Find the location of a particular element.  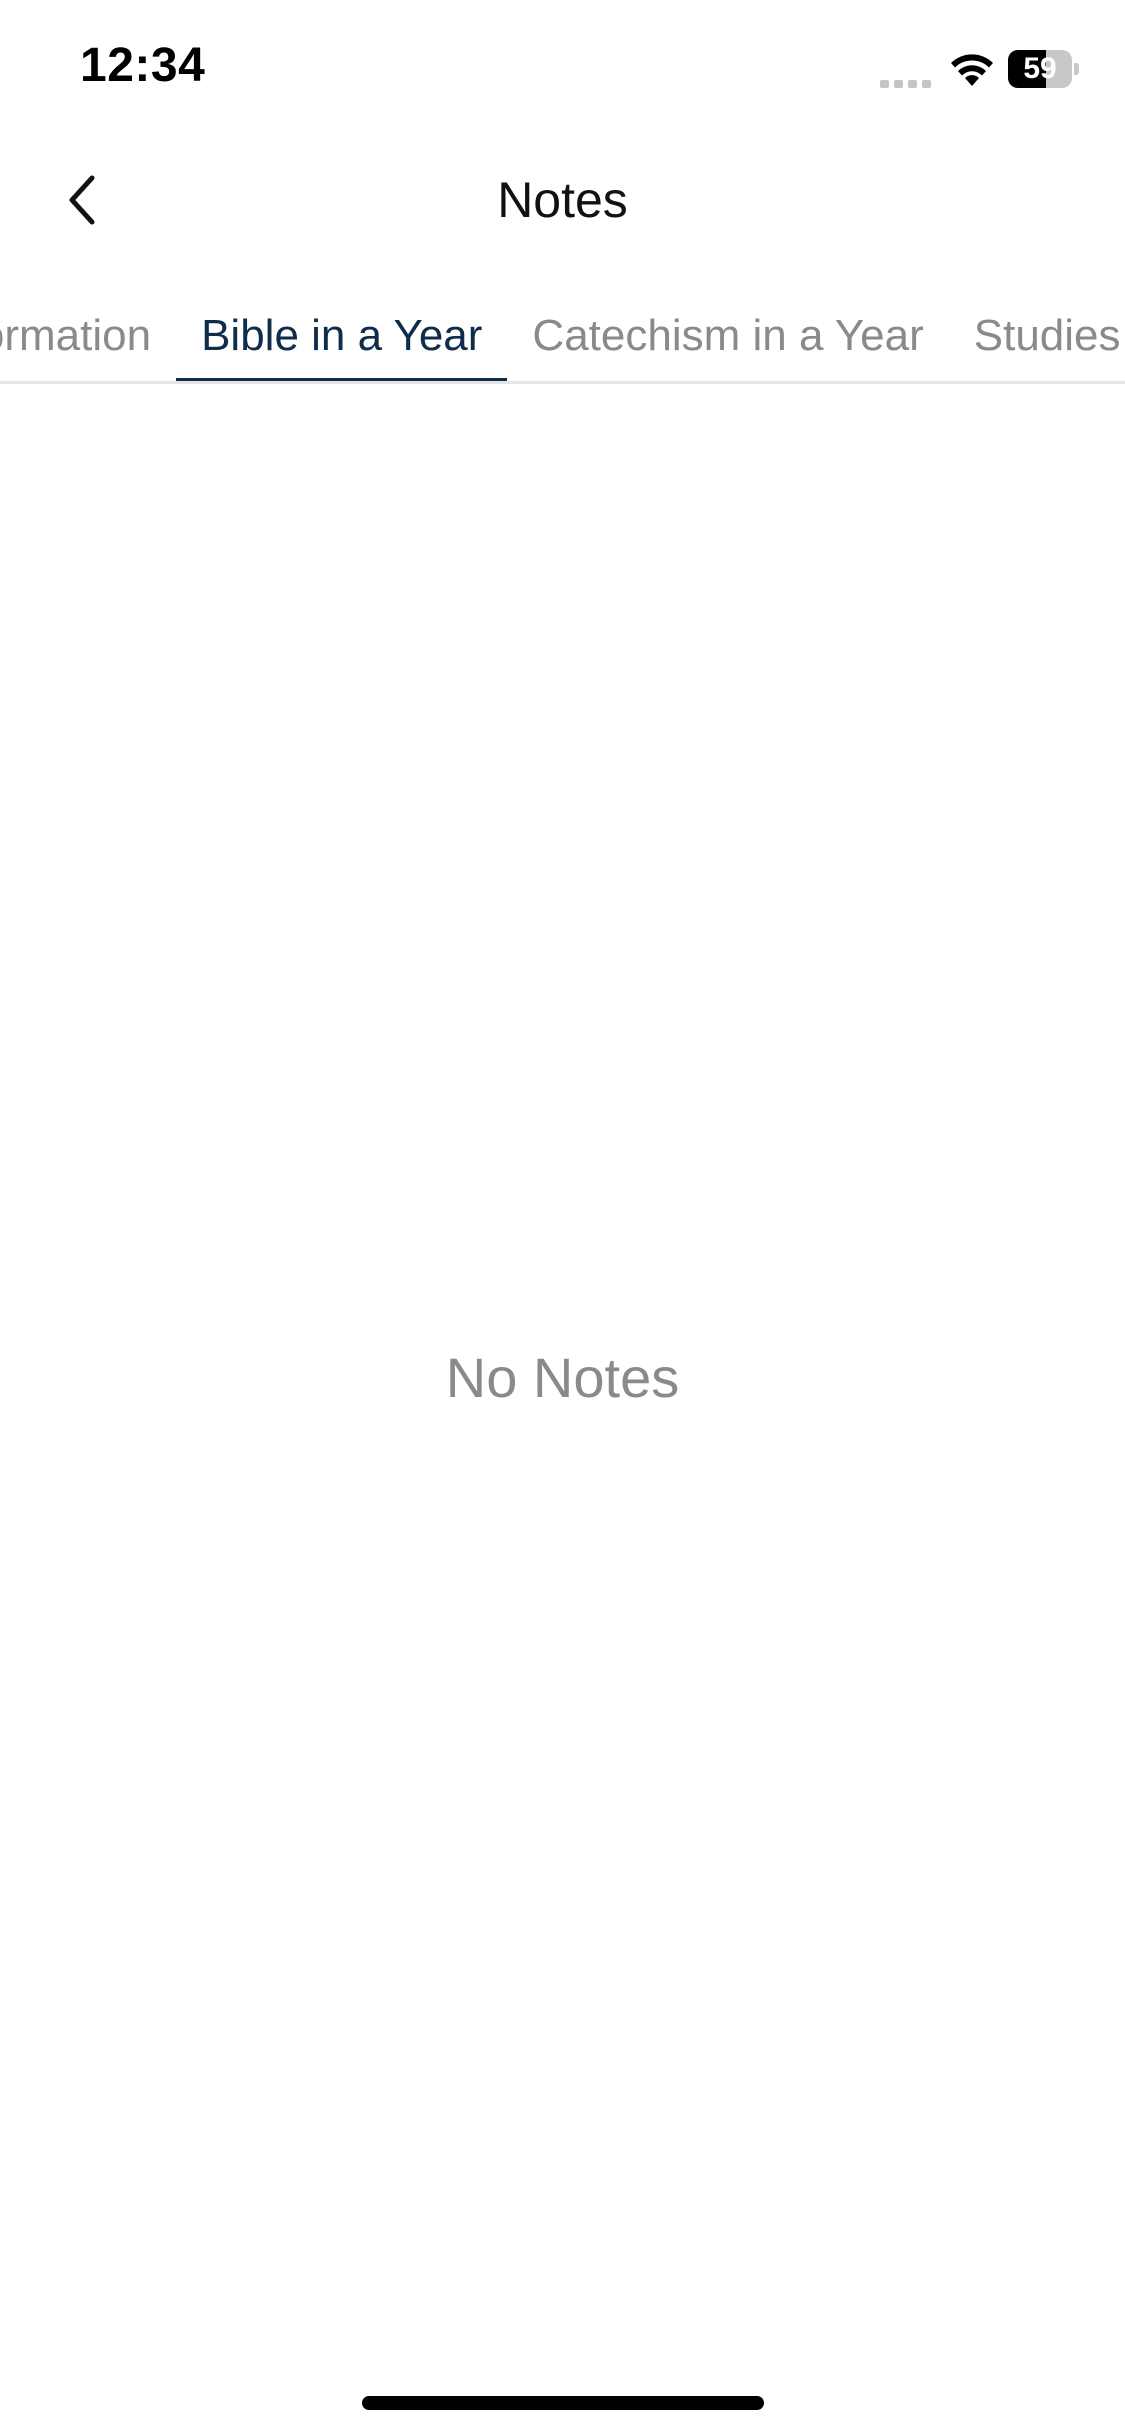

cellular-signal-icon is located at coordinates (905, 84).